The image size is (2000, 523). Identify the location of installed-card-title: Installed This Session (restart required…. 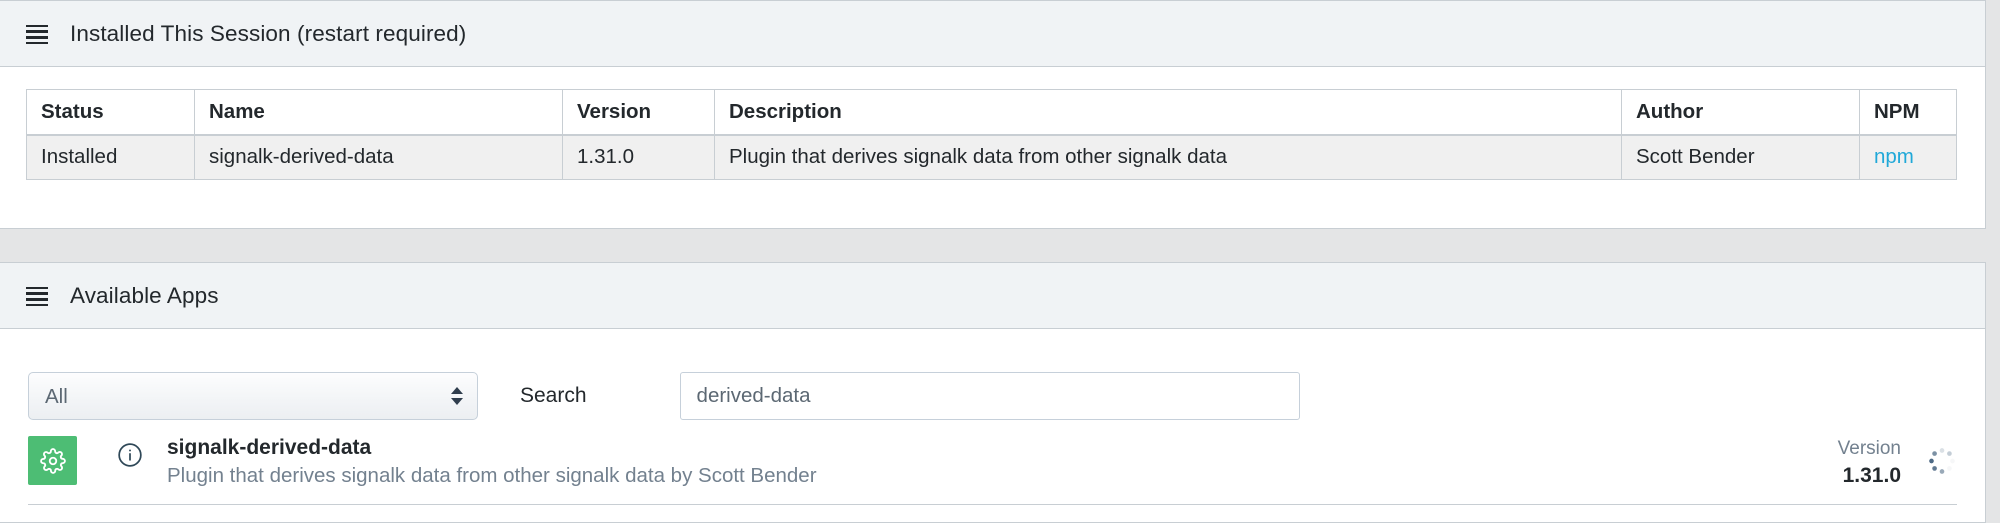
(268, 33).